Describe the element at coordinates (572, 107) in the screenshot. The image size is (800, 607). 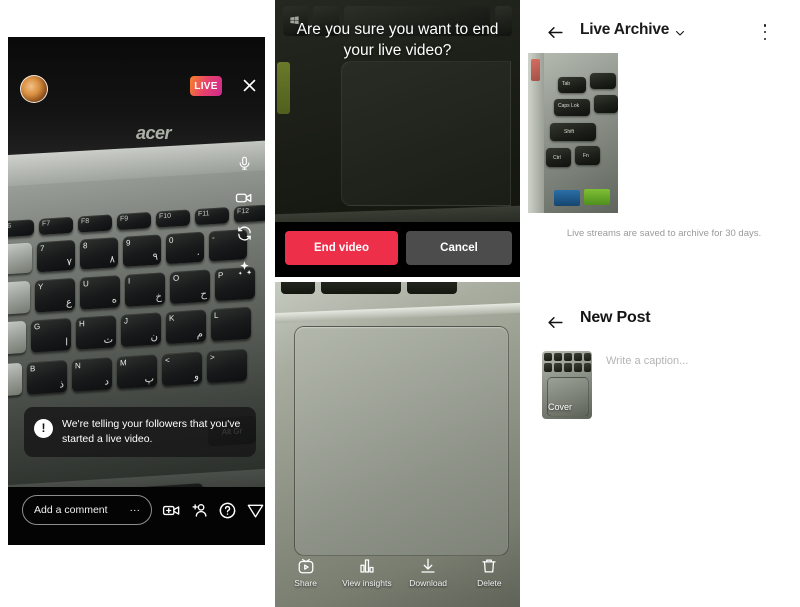
I see `thumb-key-caps: Caps Lok` at that location.